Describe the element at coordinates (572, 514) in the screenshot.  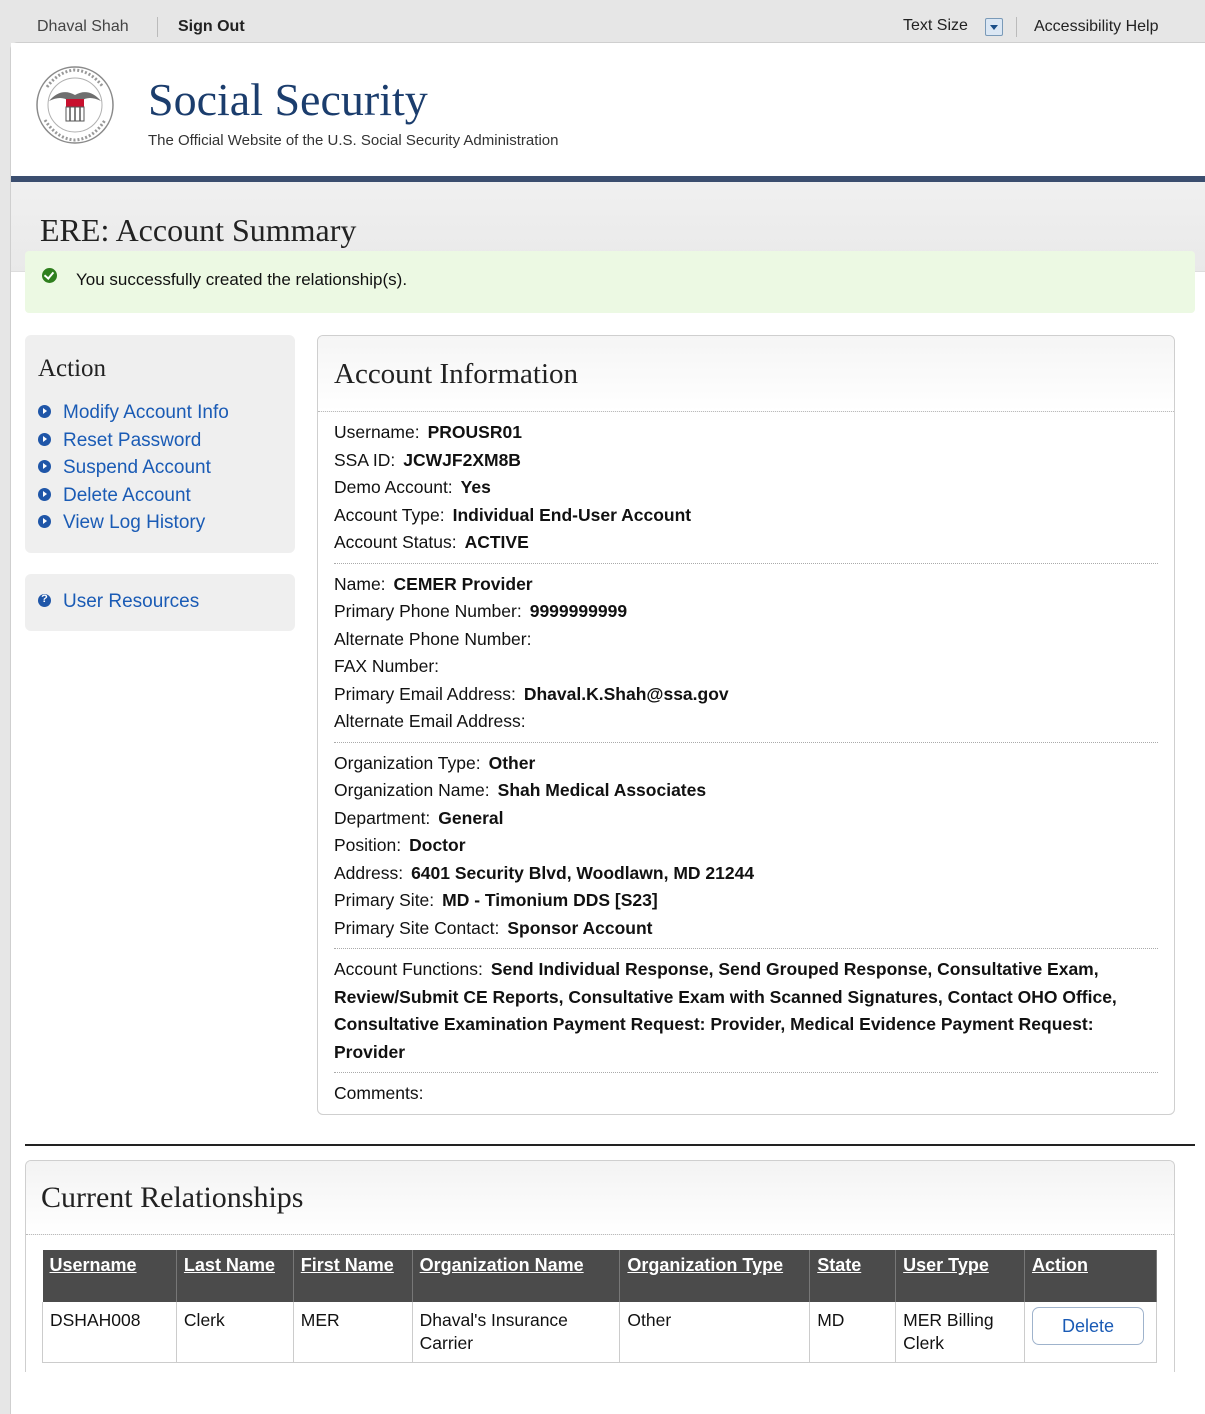
I see `info-value: Individual End-User Account` at that location.